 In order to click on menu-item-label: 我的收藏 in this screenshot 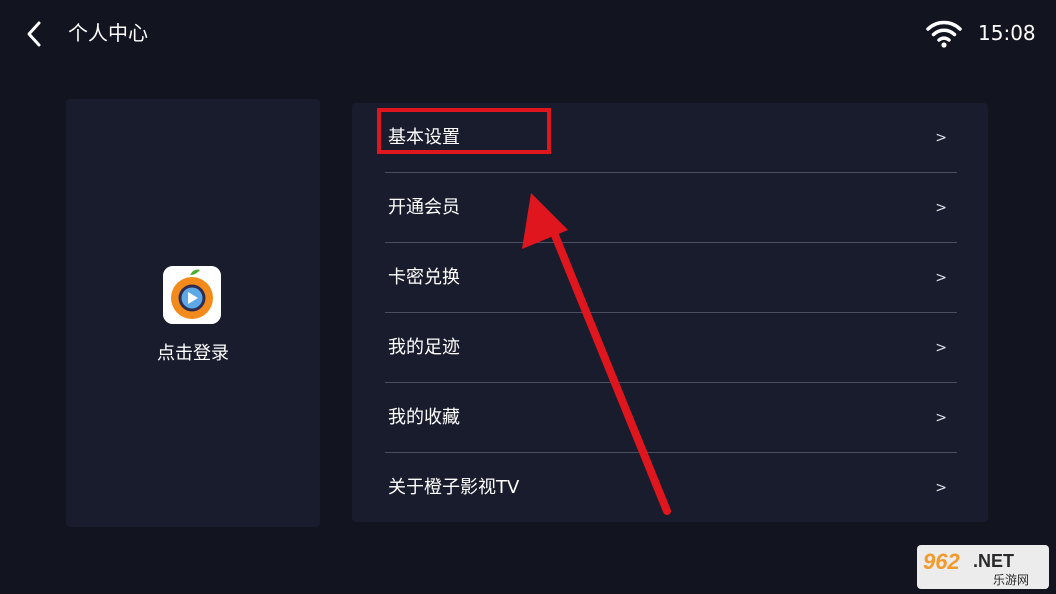, I will do `click(424, 417)`.